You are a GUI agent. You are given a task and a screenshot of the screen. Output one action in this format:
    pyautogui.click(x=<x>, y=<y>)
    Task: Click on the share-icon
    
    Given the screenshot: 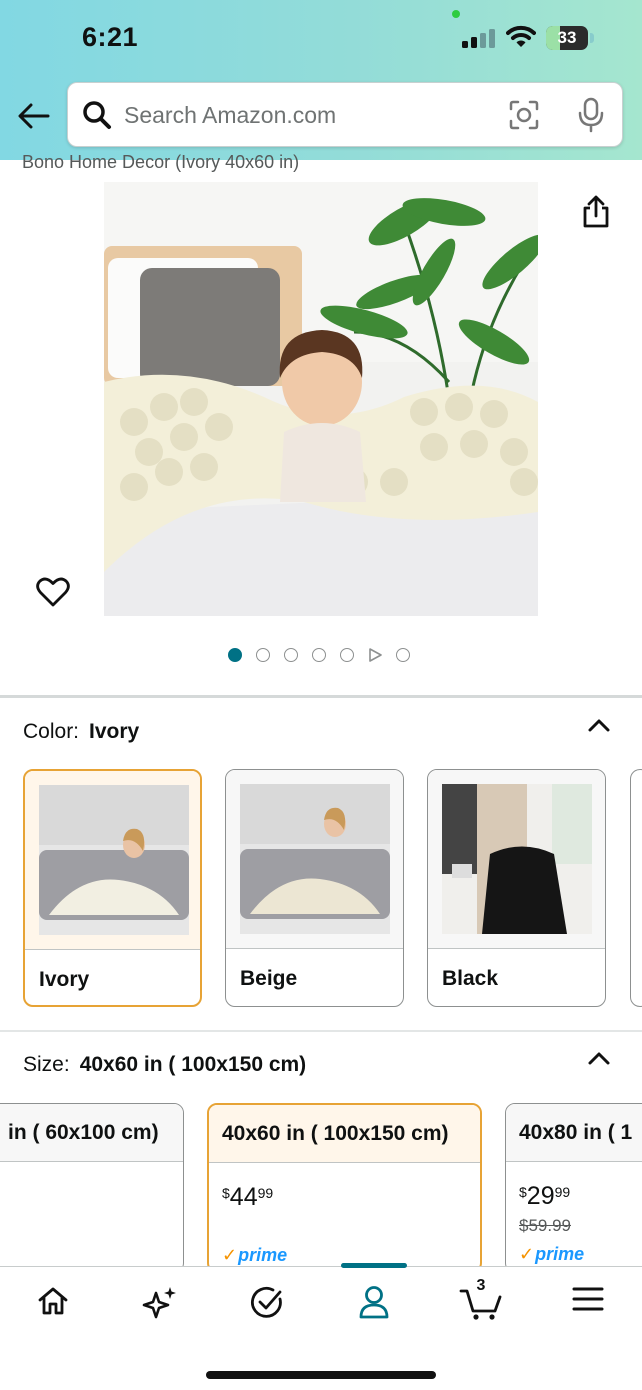 What is the action you would take?
    pyautogui.click(x=596, y=211)
    